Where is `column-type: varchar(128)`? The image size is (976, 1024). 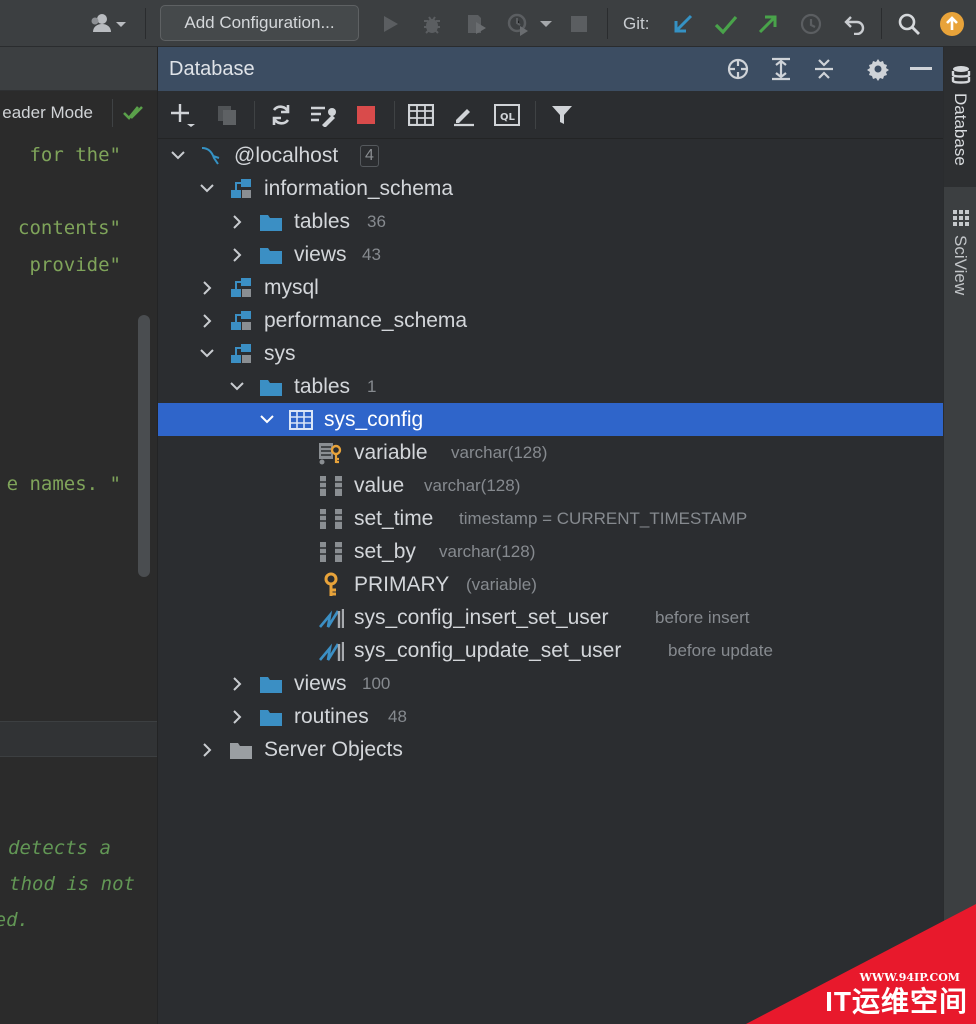 column-type: varchar(128) is located at coordinates (472, 485).